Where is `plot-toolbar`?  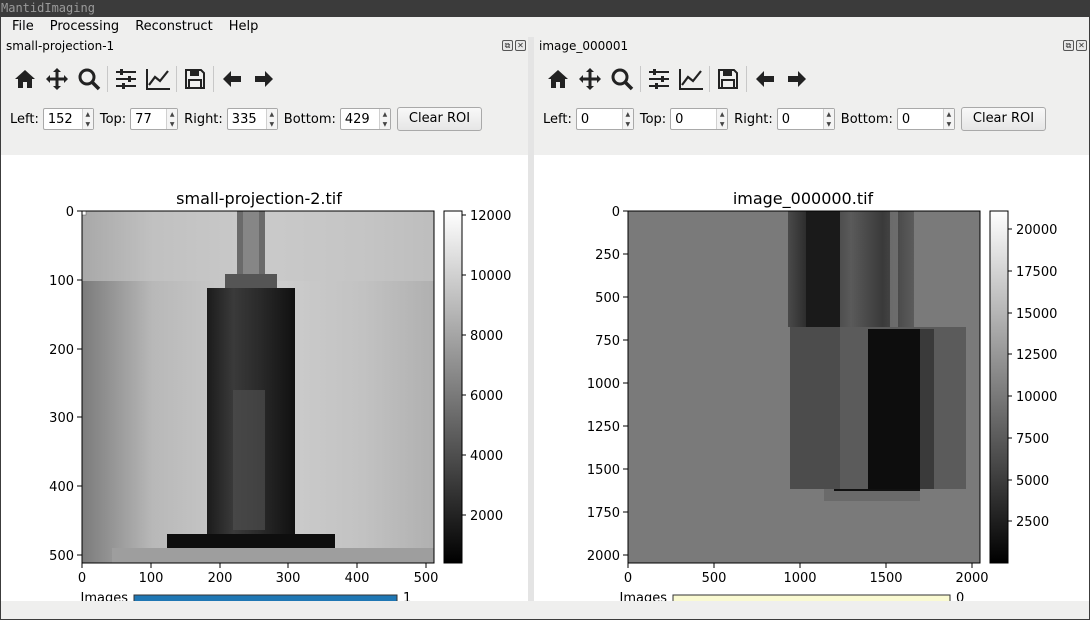
plot-toolbar is located at coordinates (264, 79).